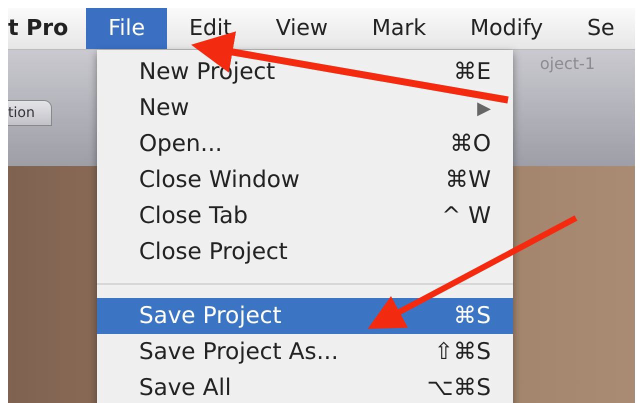 This screenshot has height=403, width=641. Describe the element at coordinates (305, 144) in the screenshot. I see `menu-item: Open... ⌘O` at that location.